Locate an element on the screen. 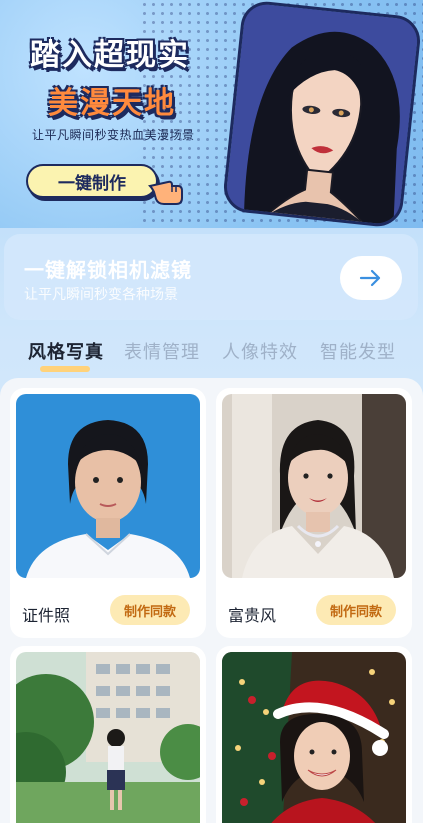 This screenshot has width=423, height=823. arrow-right-icon is located at coordinates (370, 278).